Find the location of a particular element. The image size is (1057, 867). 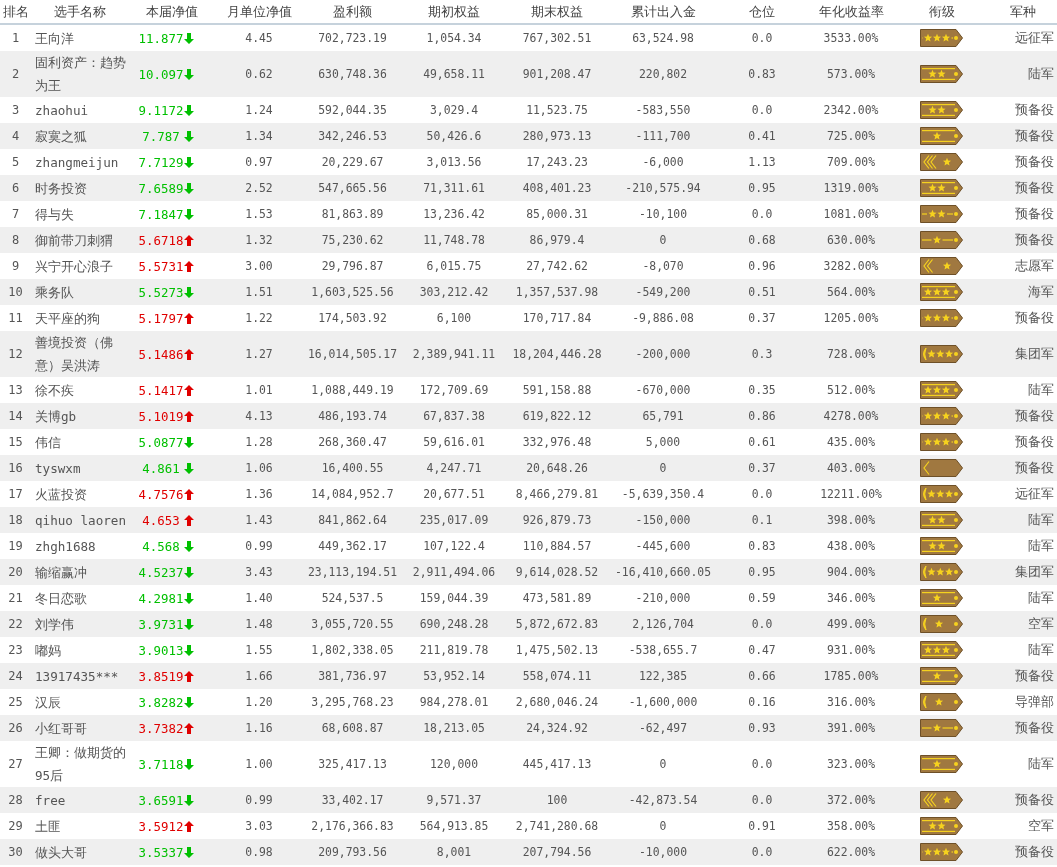

player-name-cell: 天平座的狗 is located at coordinates (79, 318).